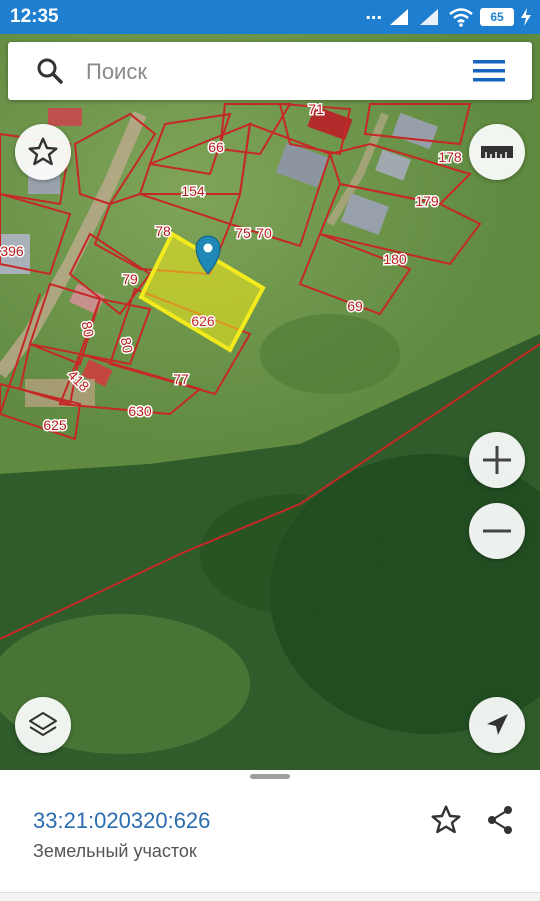 This screenshot has width=540, height=901. What do you see at coordinates (203, 321) in the screenshot?
I see `parcel-label: 626` at bounding box center [203, 321].